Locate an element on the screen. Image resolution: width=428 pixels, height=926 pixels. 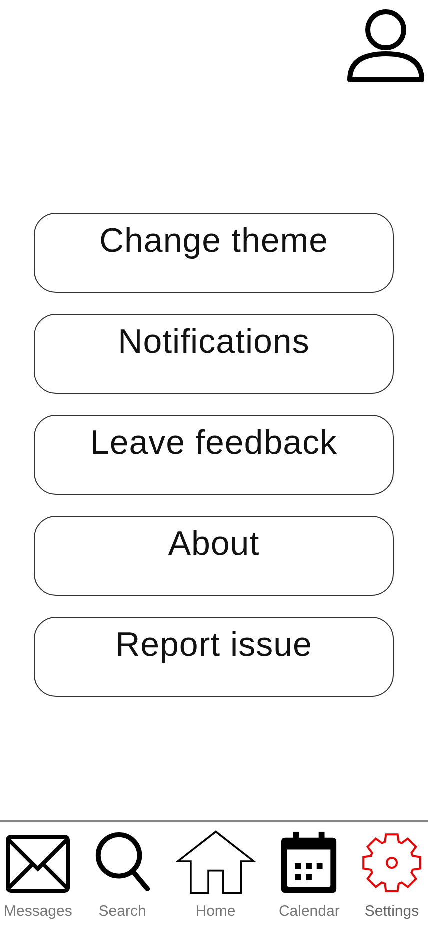
menu-button: Leave feedback is located at coordinates (214, 455).